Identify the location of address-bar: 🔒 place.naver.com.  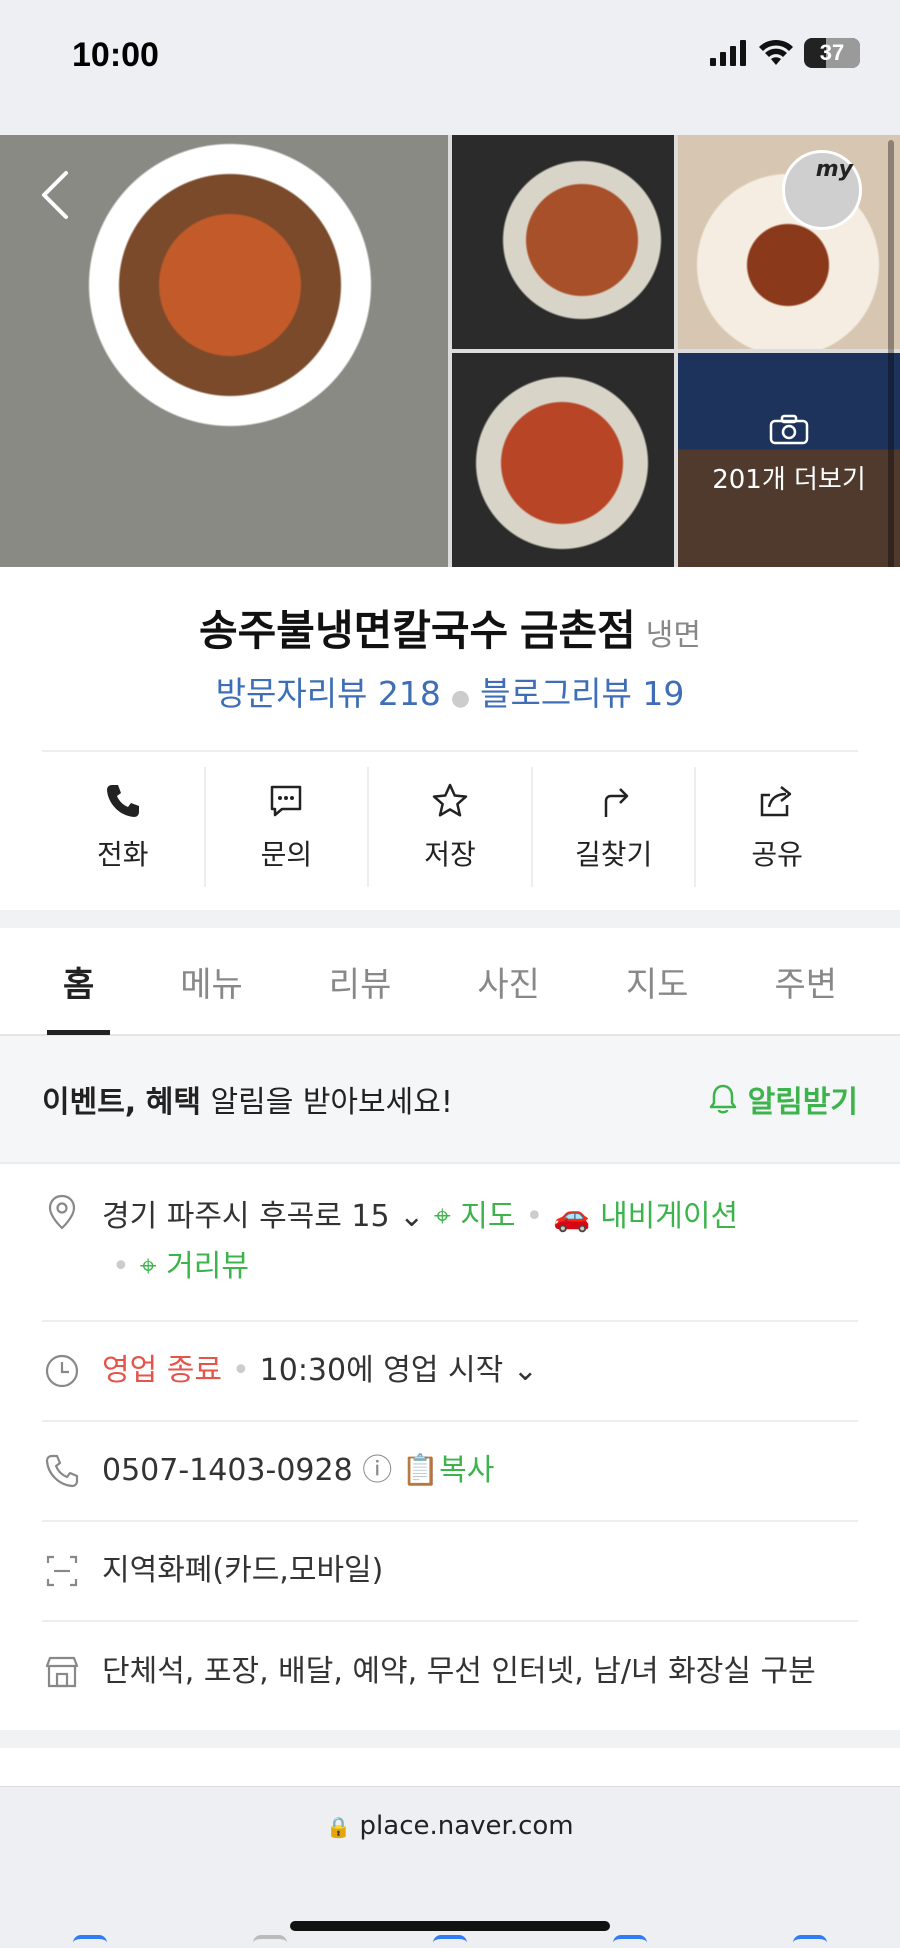
(450, 1826).